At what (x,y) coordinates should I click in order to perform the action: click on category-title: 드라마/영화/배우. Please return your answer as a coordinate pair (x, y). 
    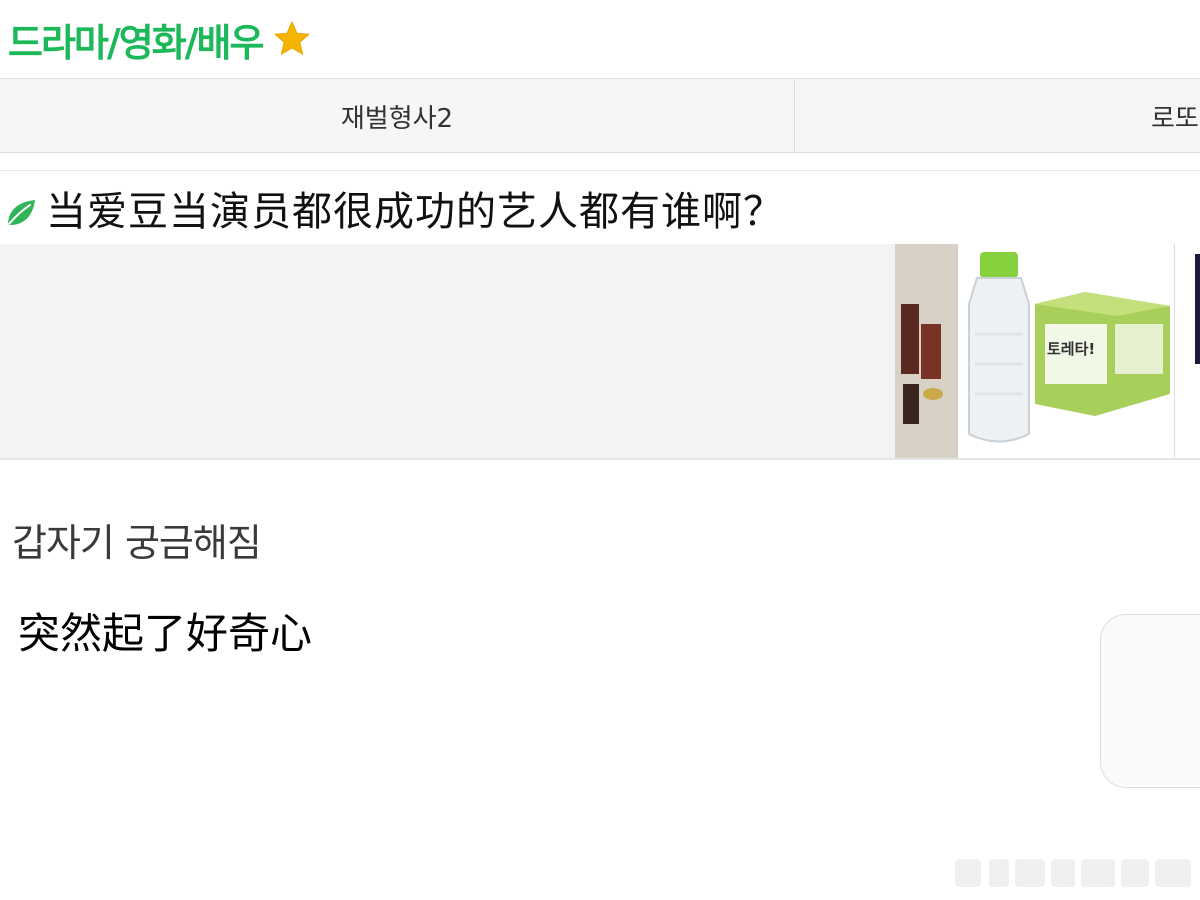
    Looking at the image, I should click on (136, 39).